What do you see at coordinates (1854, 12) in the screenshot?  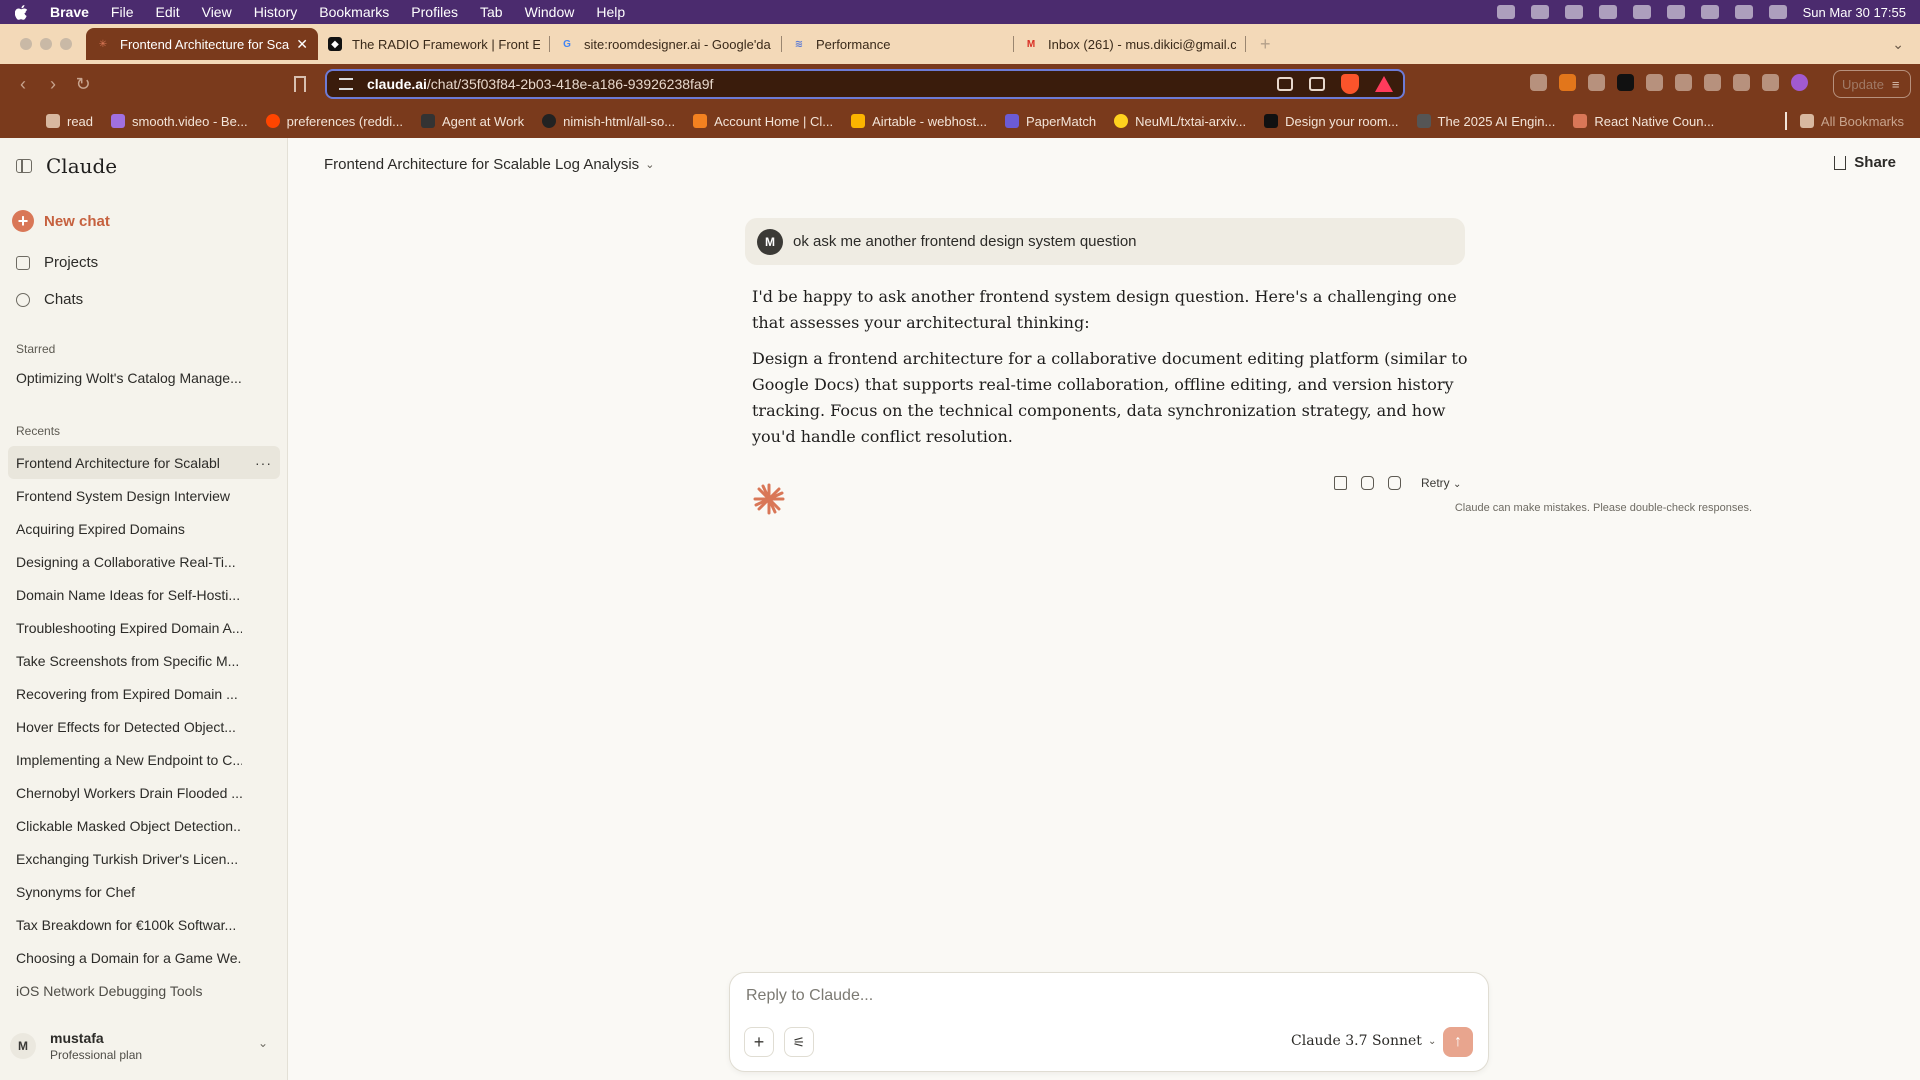 I see `menu-bar-clock: Sun Mar 30 17:55` at bounding box center [1854, 12].